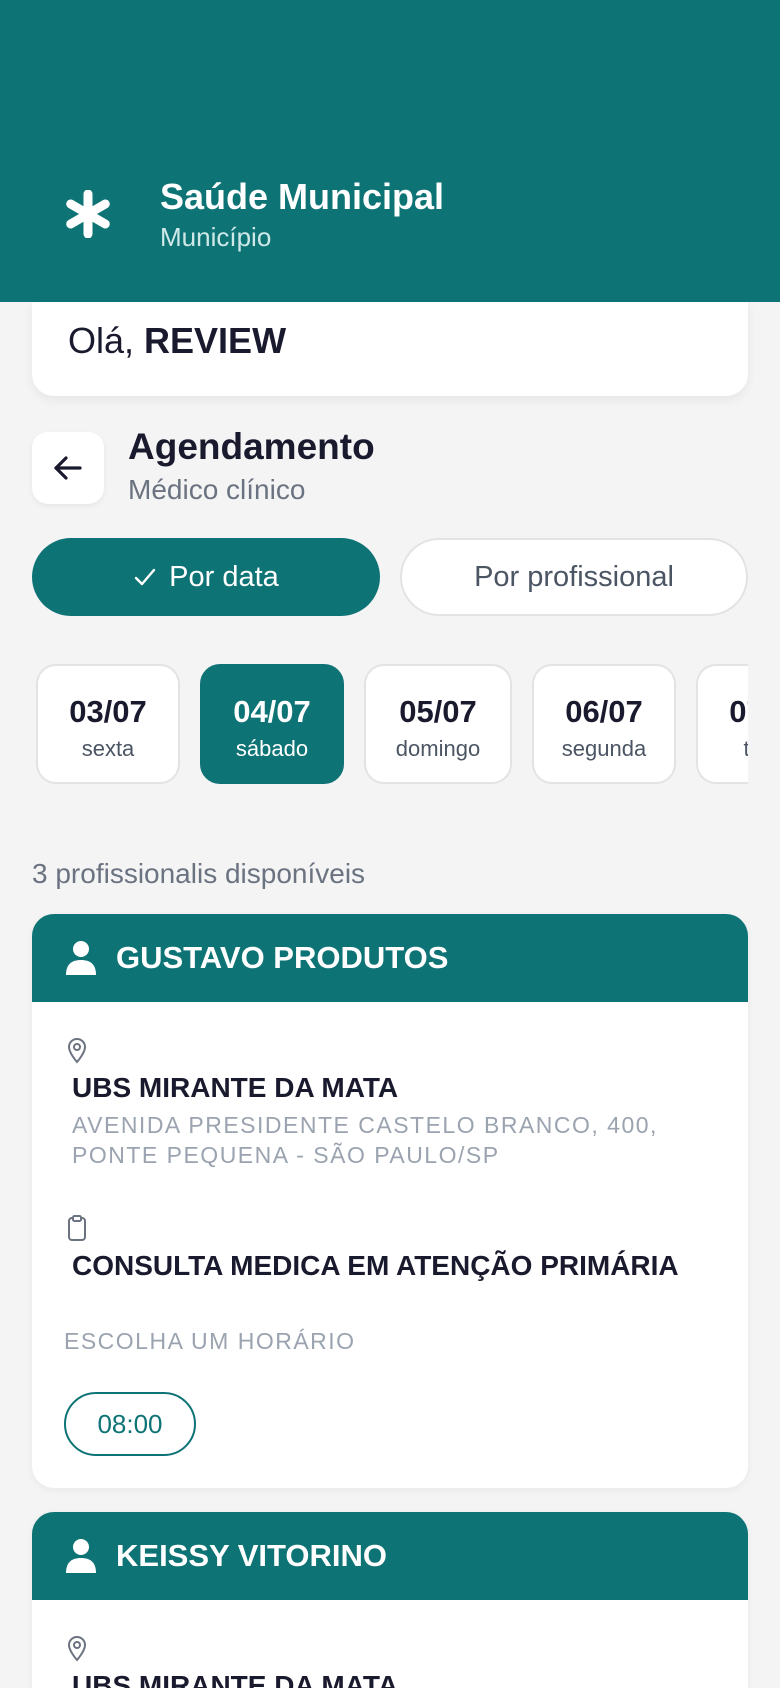 The width and height of the screenshot is (780, 1688). I want to click on tab-por-data-label: Por data, so click(224, 576).